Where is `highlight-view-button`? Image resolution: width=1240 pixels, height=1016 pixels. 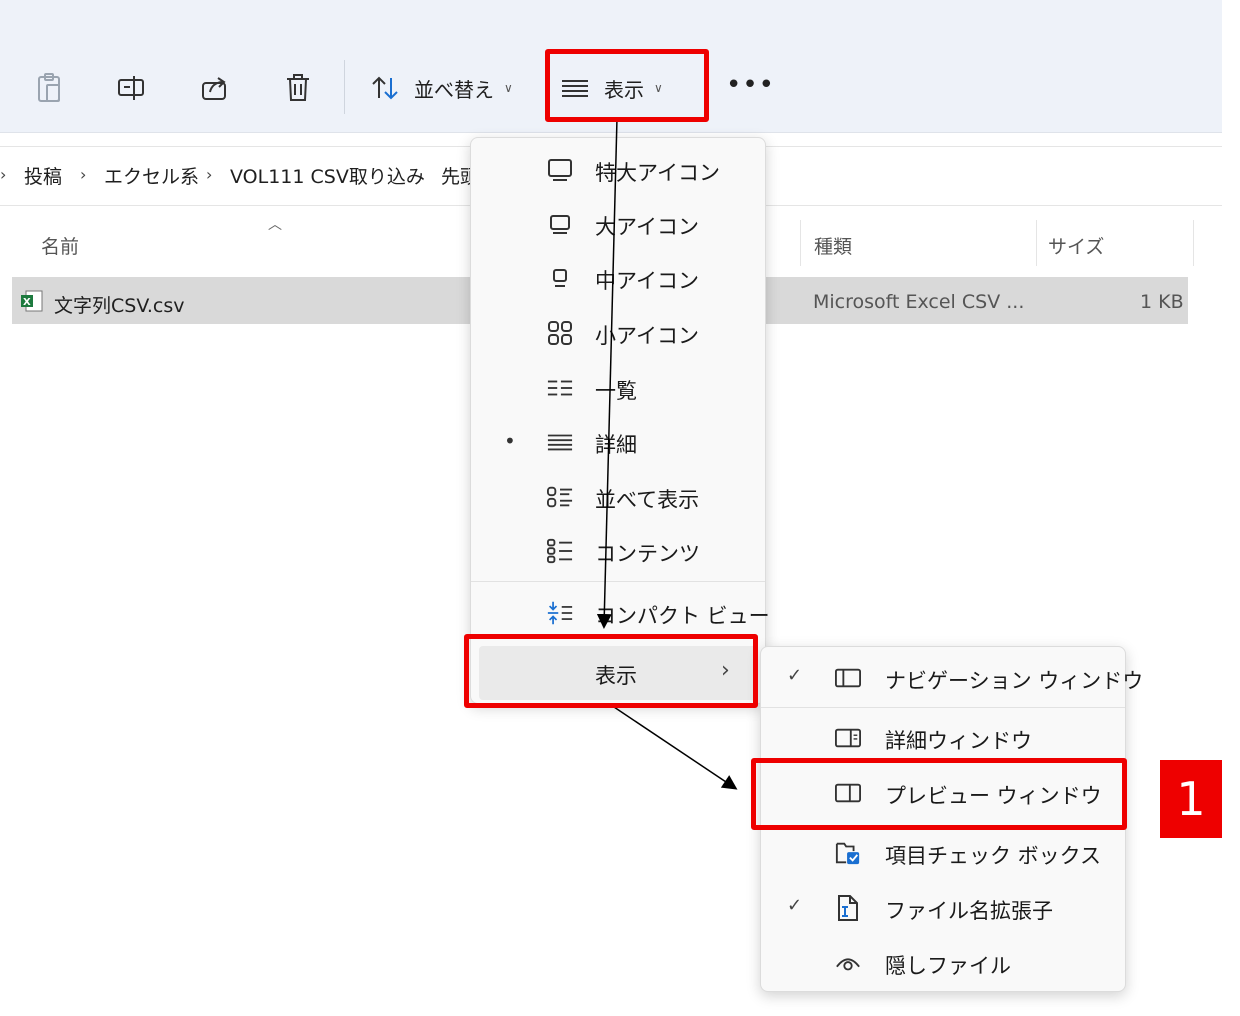 highlight-view-button is located at coordinates (627, 85).